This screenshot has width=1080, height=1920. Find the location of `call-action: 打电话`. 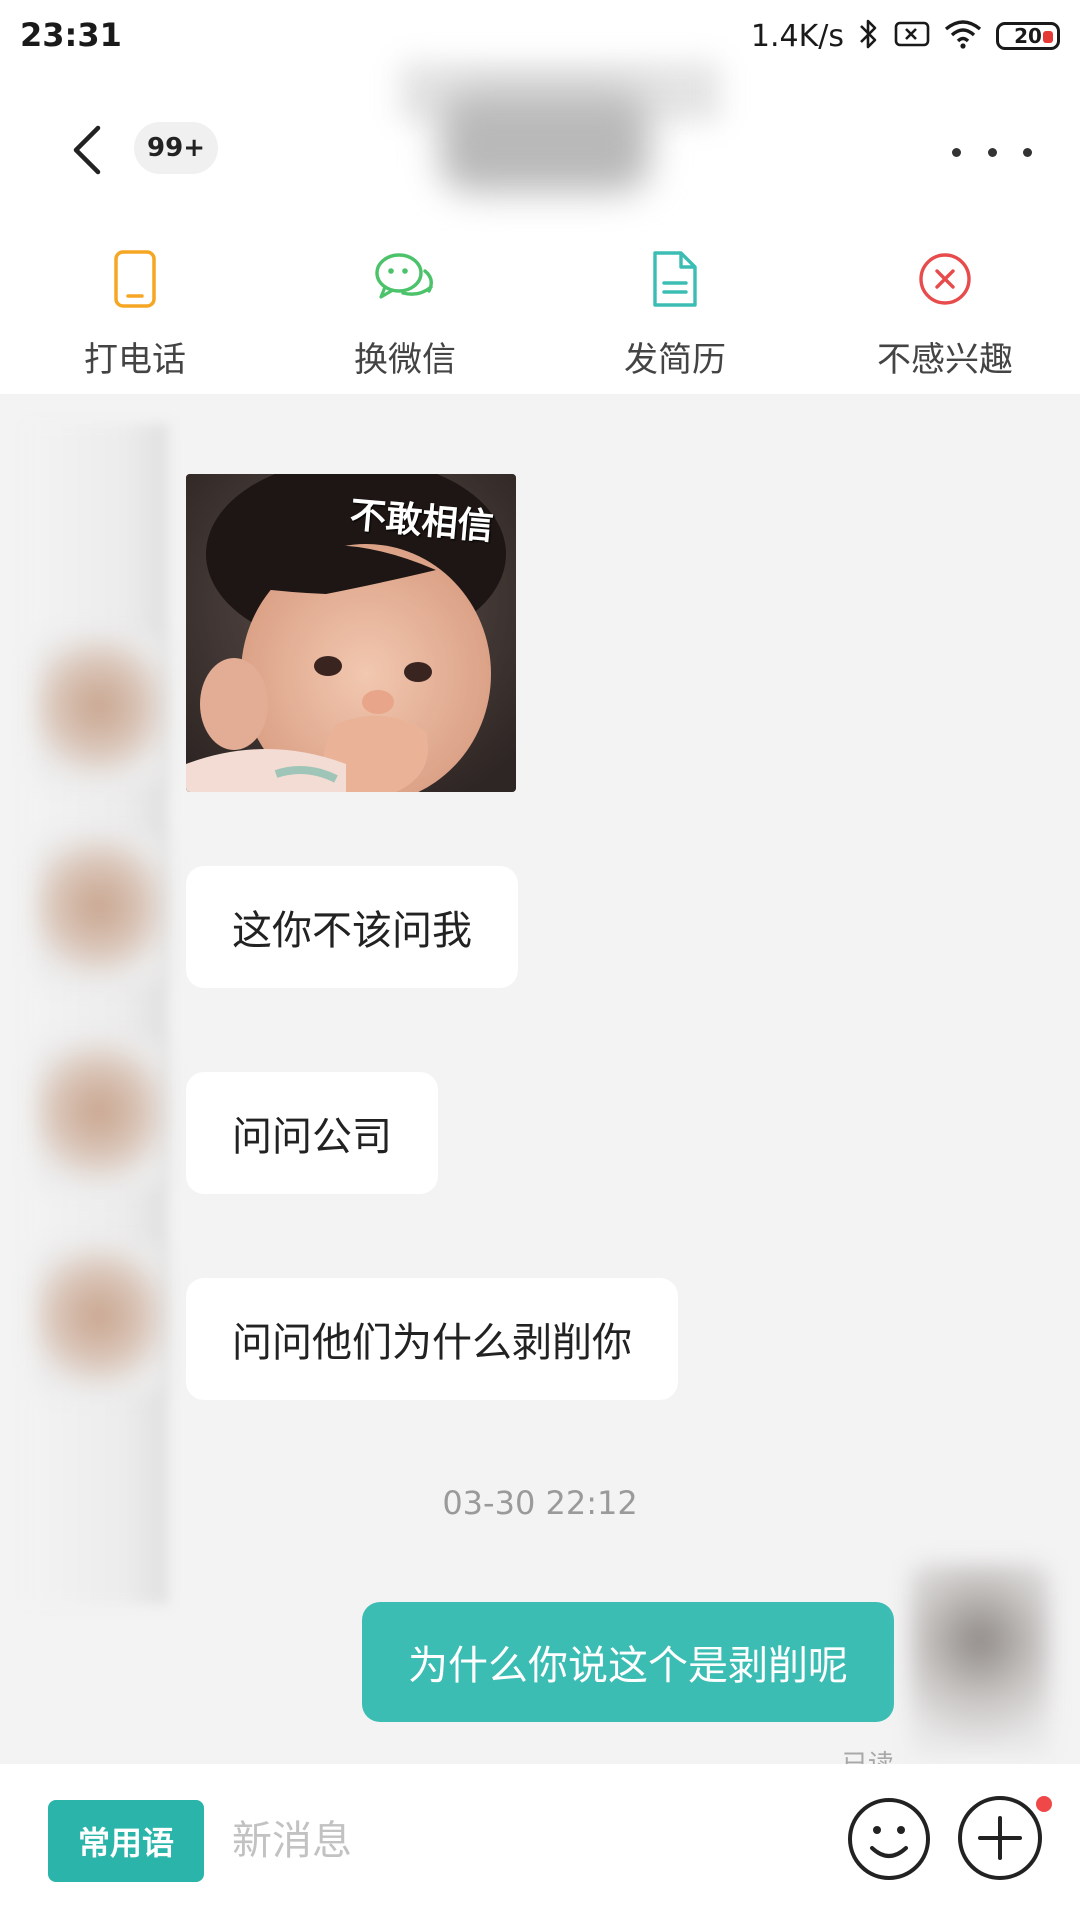

call-action: 打电话 is located at coordinates (135, 313).